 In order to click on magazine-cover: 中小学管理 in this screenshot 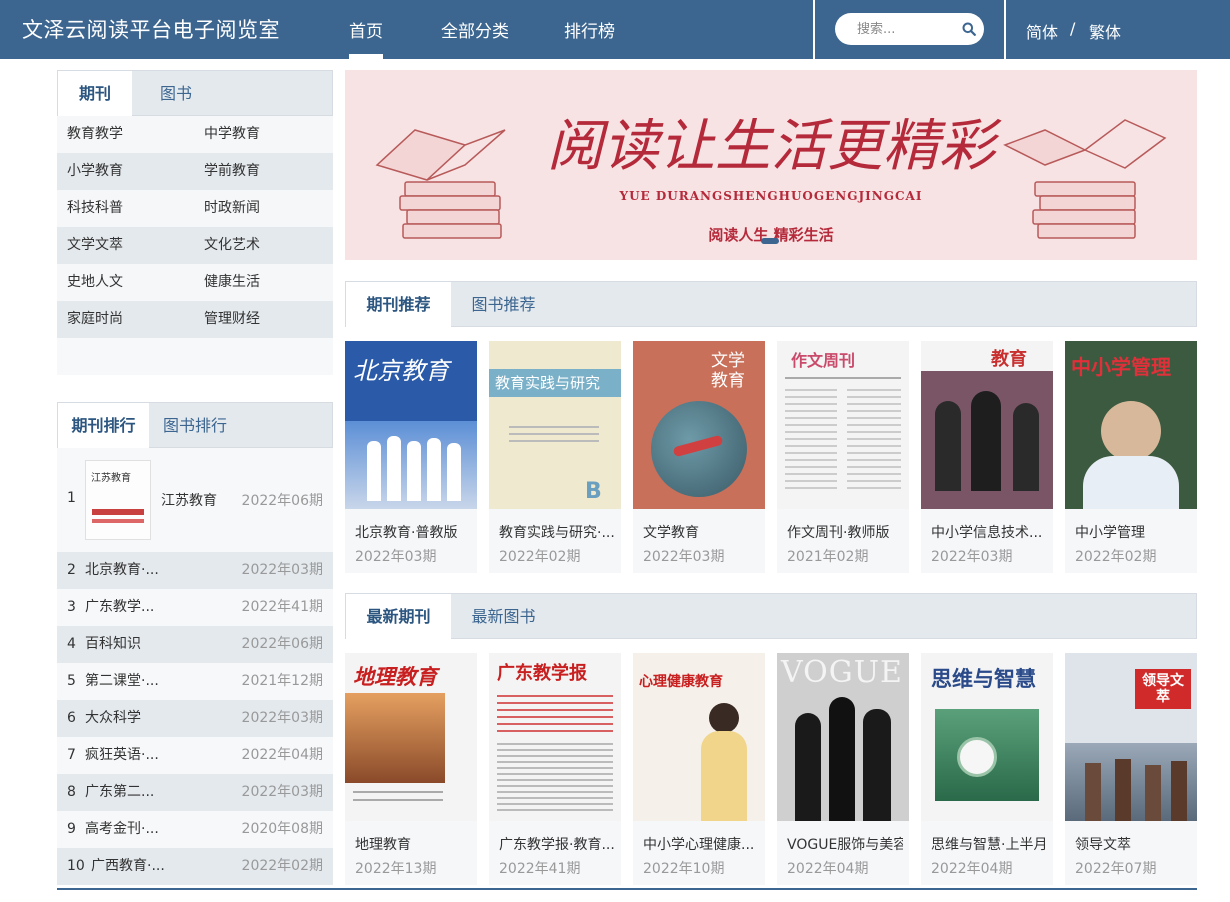, I will do `click(1131, 425)`.